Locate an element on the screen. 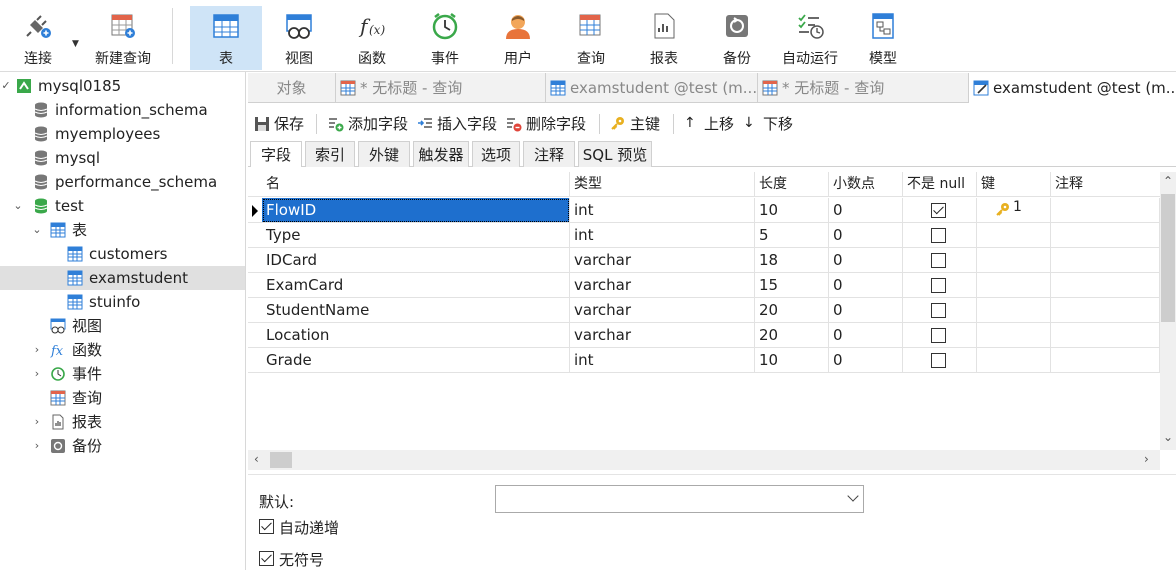 The height and width of the screenshot is (570, 1176). tab-untitled-query-1: * 无标题 - 查询 is located at coordinates (441, 88).